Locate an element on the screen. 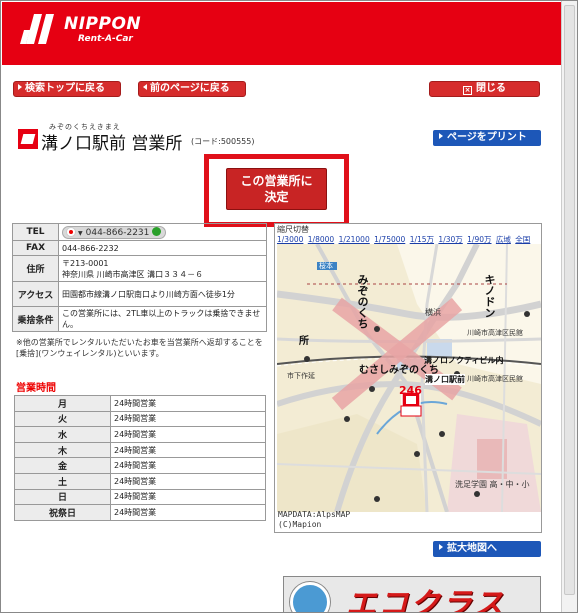 The image size is (580, 615). access-label: アクセス is located at coordinates (35, 294).